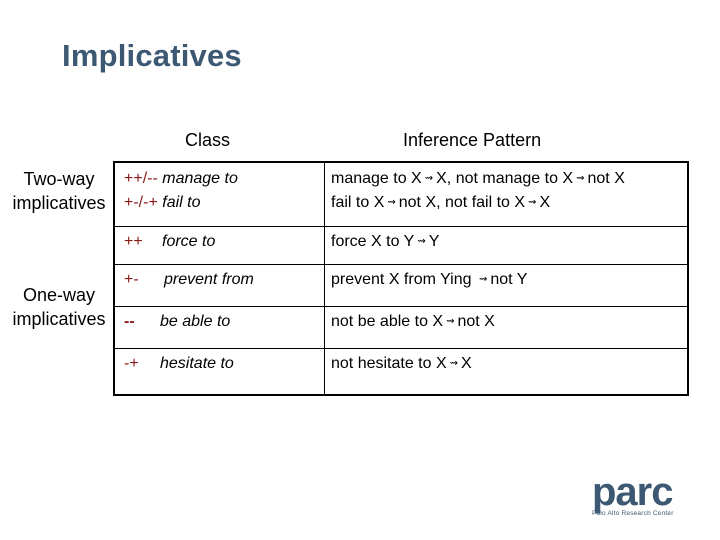 This screenshot has height=540, width=720. I want to click on column-header-class: Class, so click(208, 140).